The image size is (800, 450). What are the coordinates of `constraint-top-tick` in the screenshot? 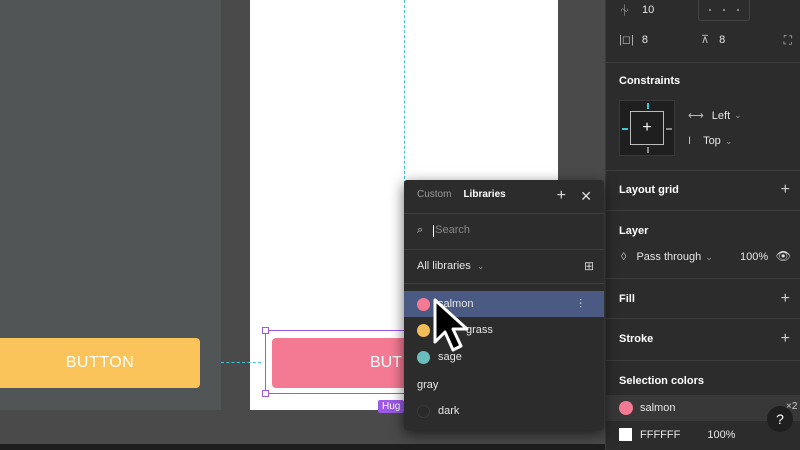 It's located at (648, 106).